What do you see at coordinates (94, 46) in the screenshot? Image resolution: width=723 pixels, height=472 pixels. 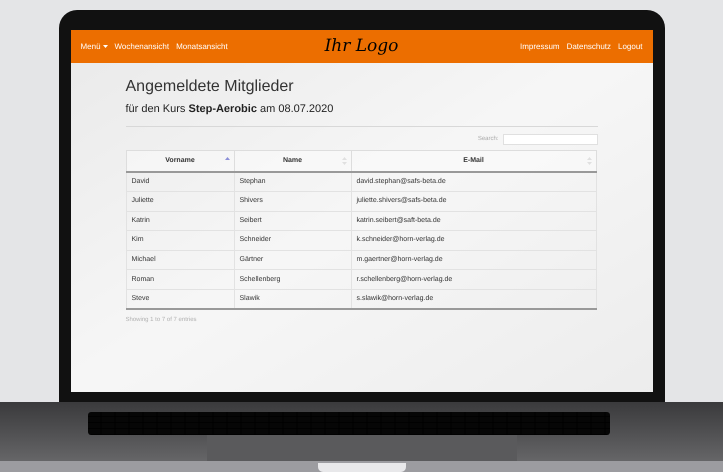 I see `menu-dropdown: Menü` at bounding box center [94, 46].